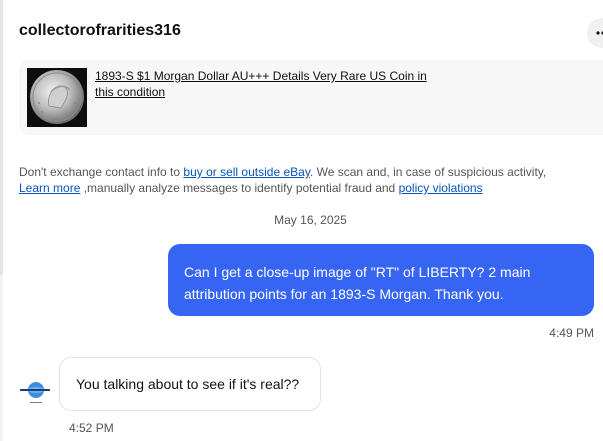 Image resolution: width=603 pixels, height=441 pixels. I want to click on date-separator: May 16, 2025, so click(310, 220).